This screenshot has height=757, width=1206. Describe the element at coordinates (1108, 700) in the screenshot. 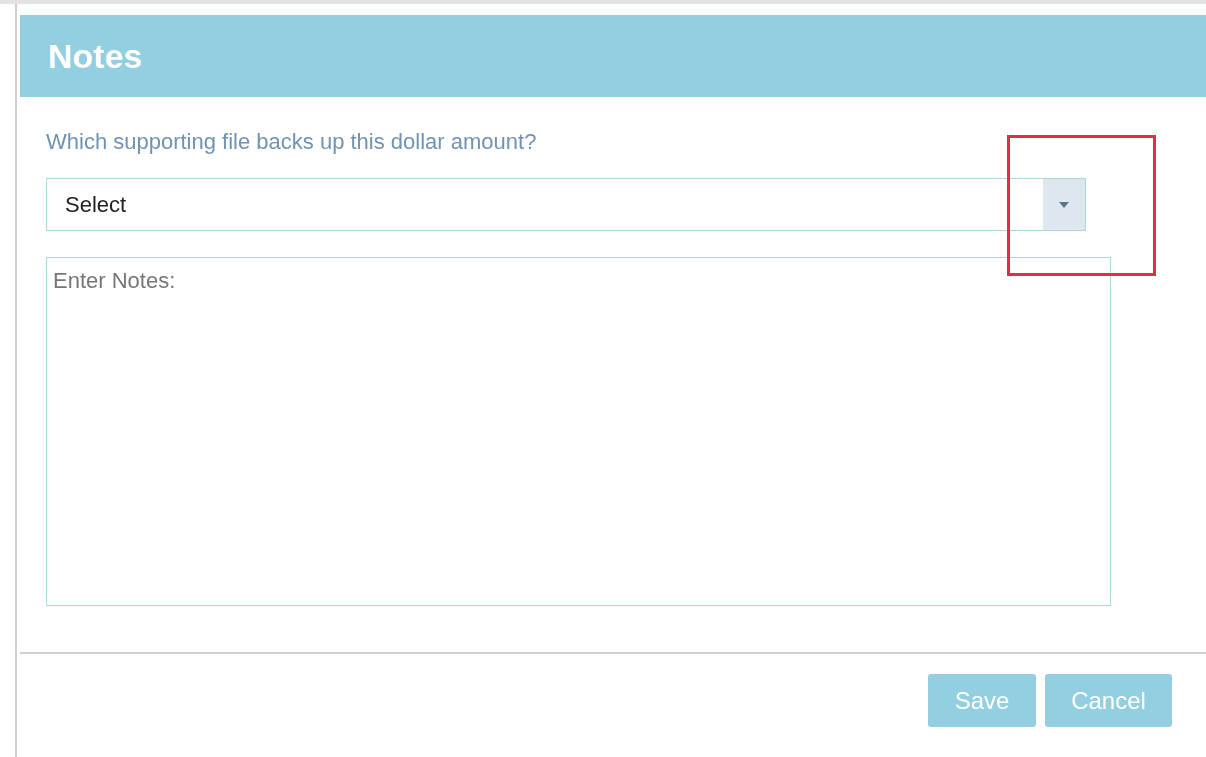

I see `dialog-button: Cancel` at that location.